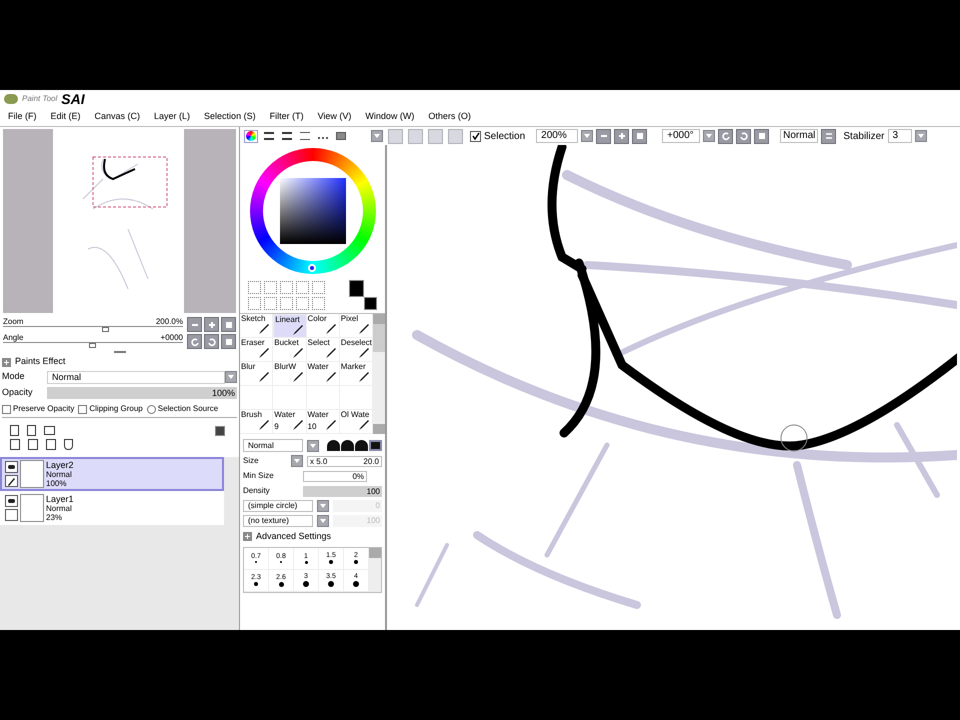 This screenshot has height=720, width=960. What do you see at coordinates (323, 326) in the screenshot?
I see `tool-slot: Color` at bounding box center [323, 326].